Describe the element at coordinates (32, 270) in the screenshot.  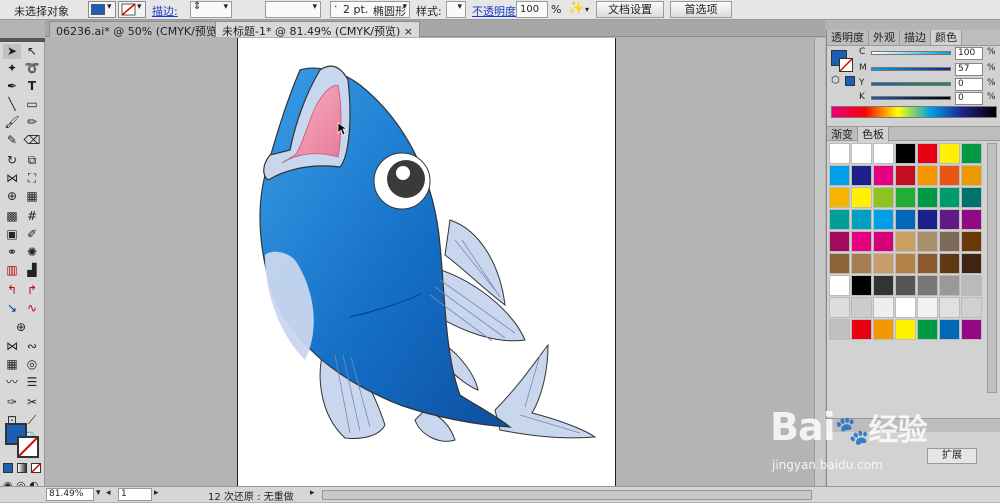
I see `column-graph-tool-icon: ▟` at that location.